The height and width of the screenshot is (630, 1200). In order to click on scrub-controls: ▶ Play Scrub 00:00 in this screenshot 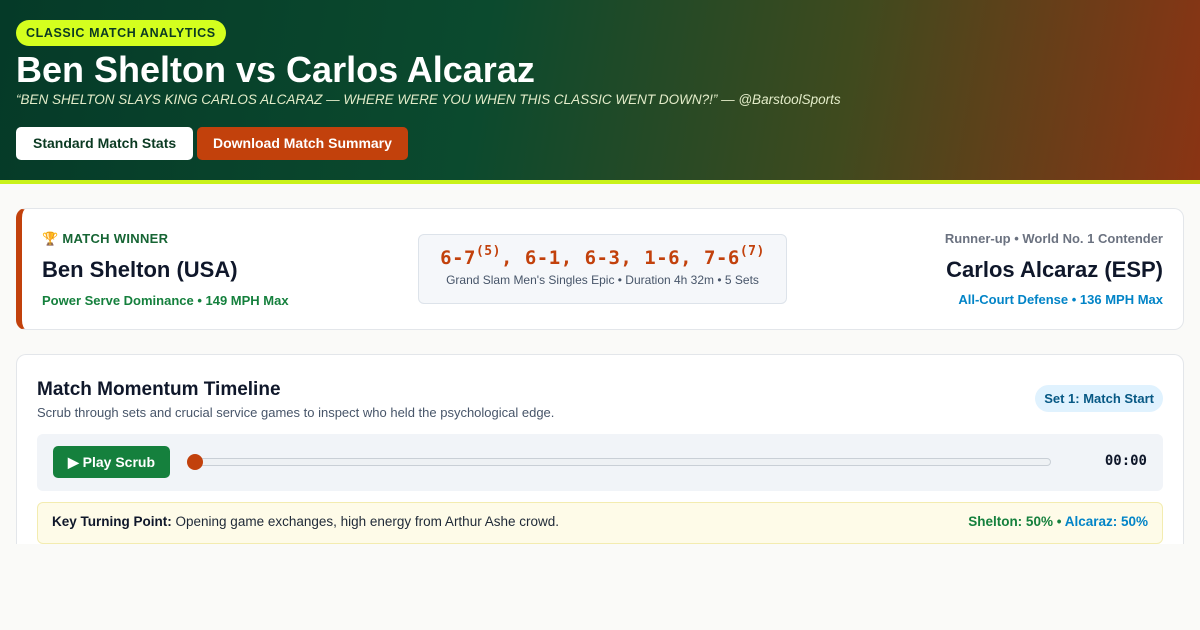, I will do `click(600, 462)`.